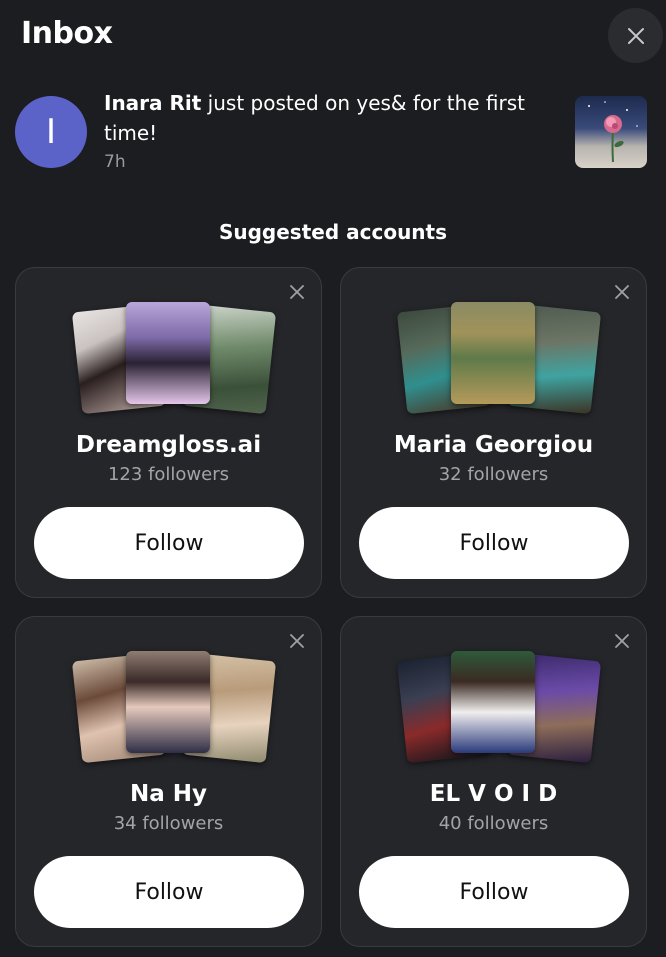 The width and height of the screenshot is (666, 957). What do you see at coordinates (153, 103) in the screenshot?
I see `notification-actor: Inara Rit` at bounding box center [153, 103].